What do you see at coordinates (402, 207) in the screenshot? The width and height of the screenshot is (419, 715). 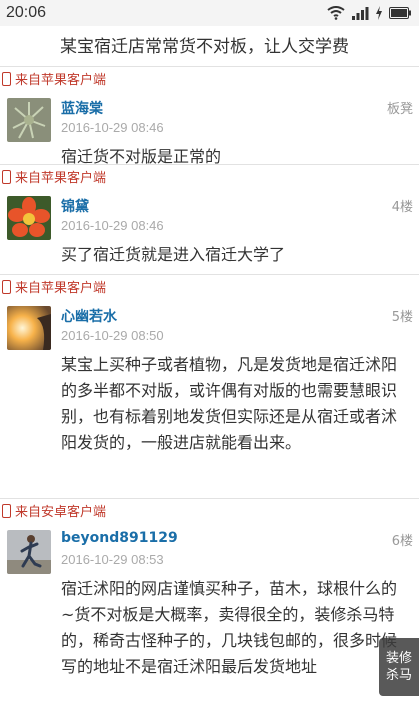 I see `floor-label: 4楼` at bounding box center [402, 207].